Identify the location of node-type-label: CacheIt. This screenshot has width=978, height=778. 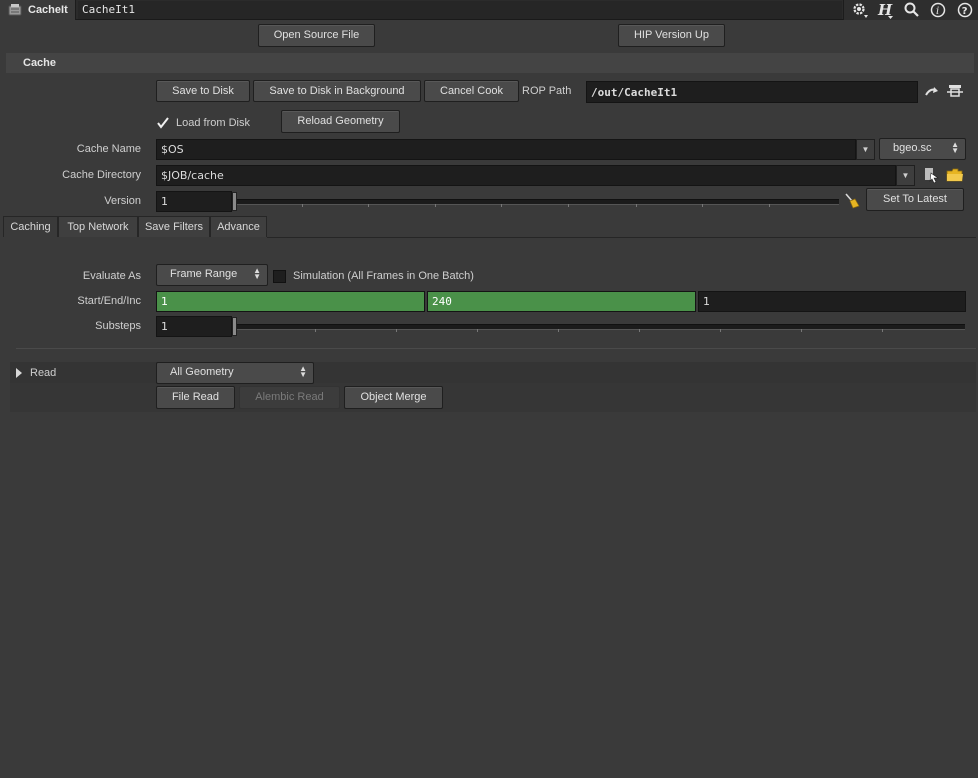
(38, 10).